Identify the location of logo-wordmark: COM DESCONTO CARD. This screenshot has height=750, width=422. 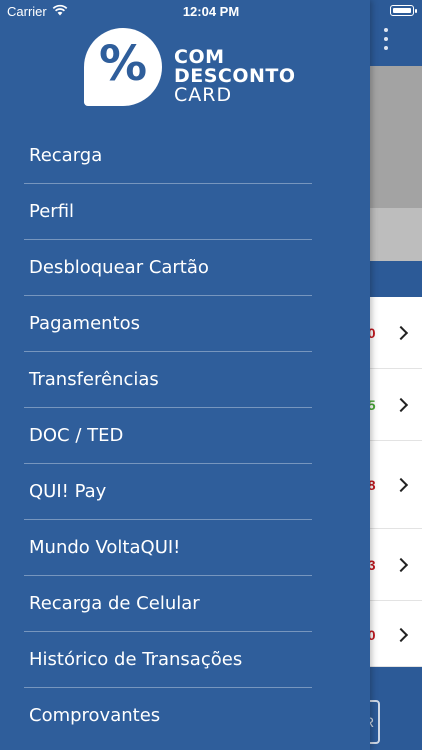
(235, 76).